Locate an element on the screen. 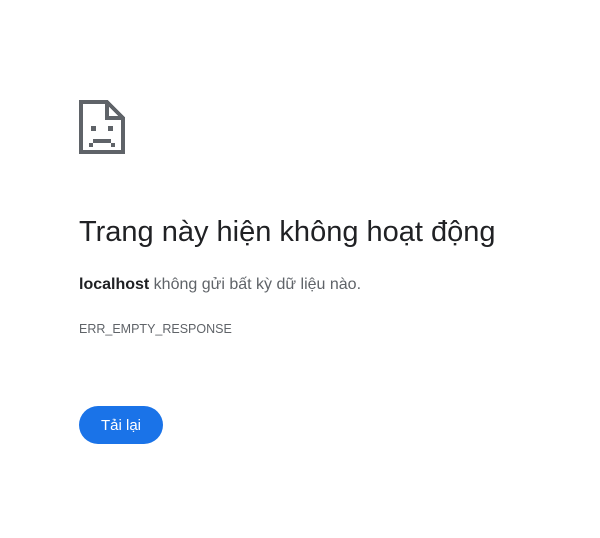 The width and height of the screenshot is (600, 538). error-message: không gửi bất kỳ dữ liệu nào. is located at coordinates (255, 284).